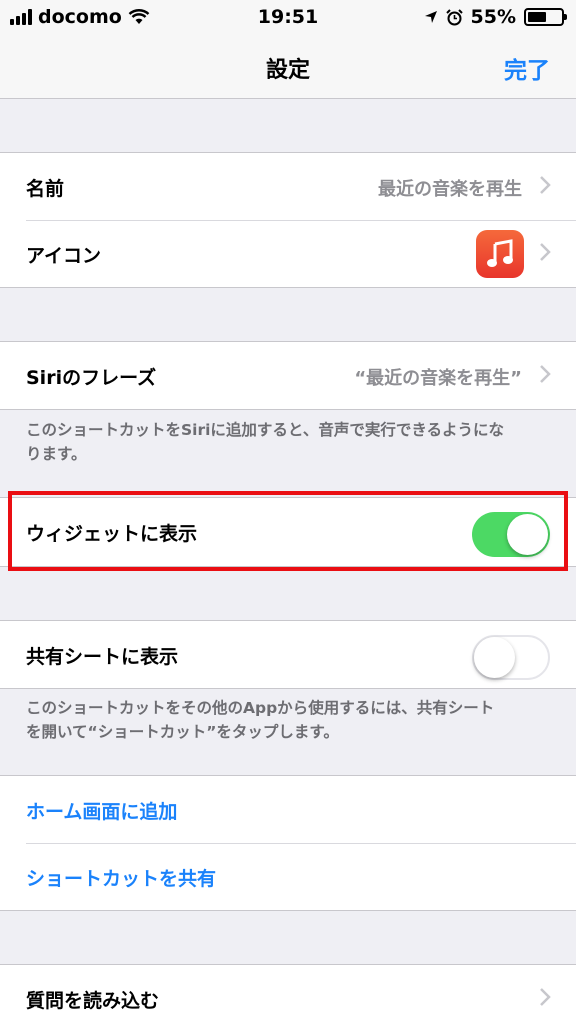 This screenshot has width=576, height=1032. I want to click on share-sheet-section: 共有シートに表示, so click(288, 654).